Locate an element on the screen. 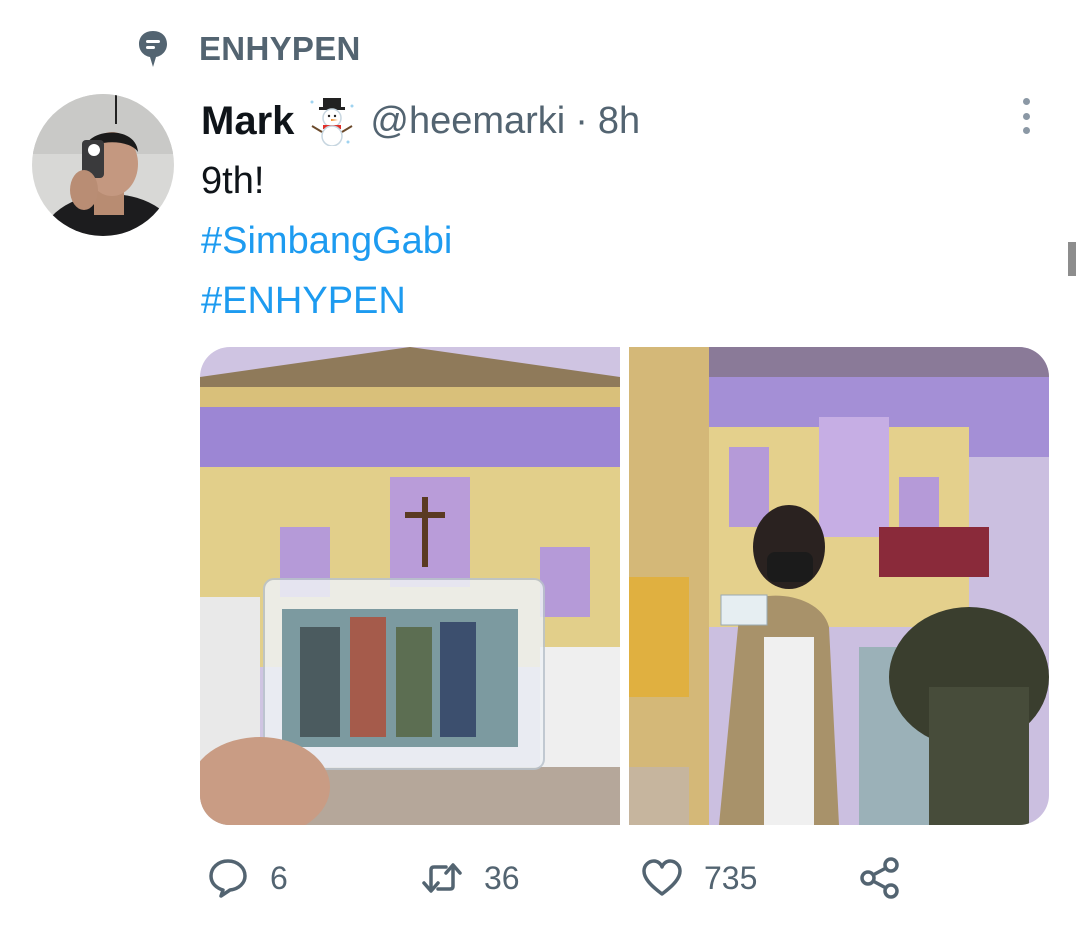 The width and height of the screenshot is (1078, 926). retweet-button: 36 is located at coordinates (470, 878).